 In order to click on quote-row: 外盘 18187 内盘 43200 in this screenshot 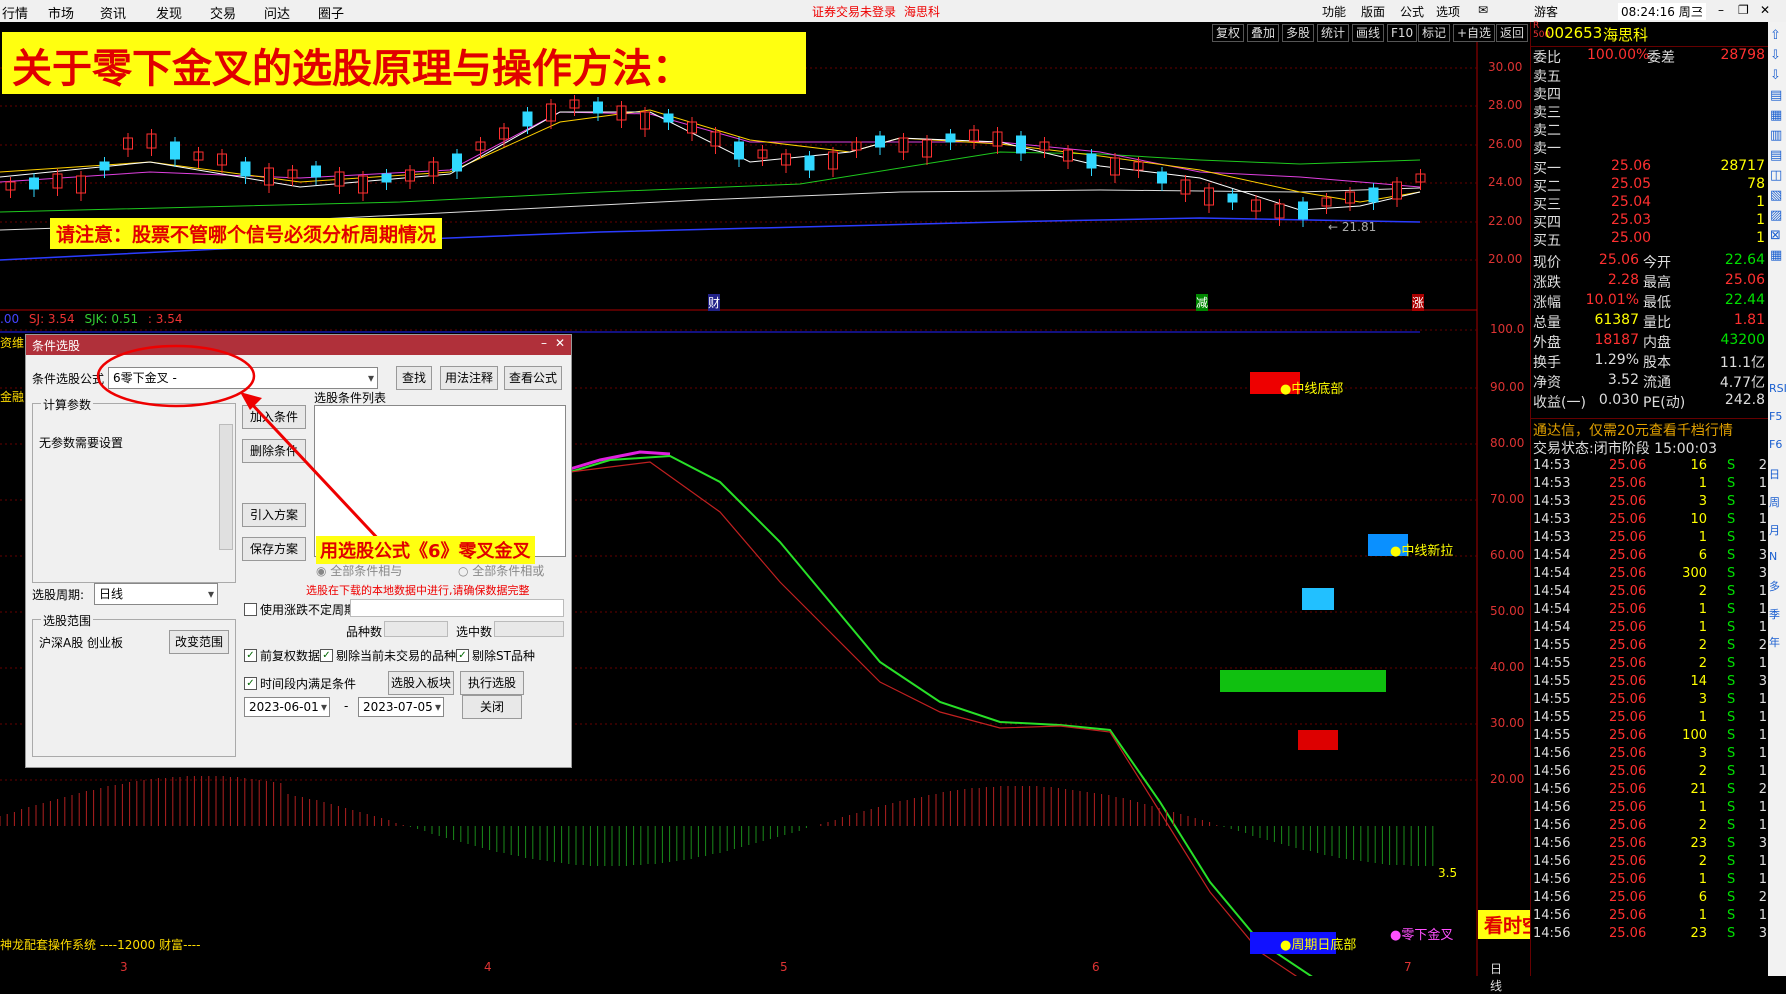, I will do `click(1649, 341)`.